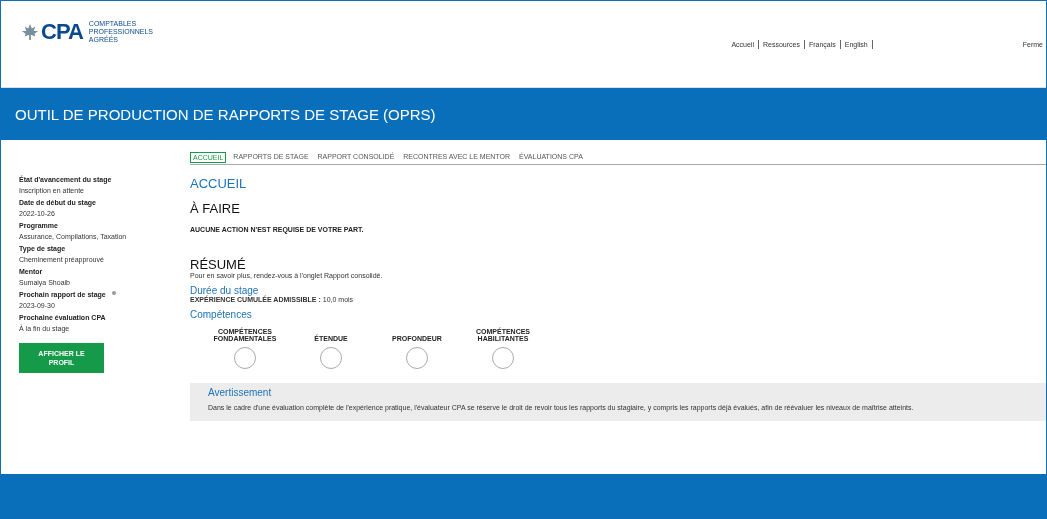  I want to click on subsection-heading: Durée du stage, so click(224, 290).